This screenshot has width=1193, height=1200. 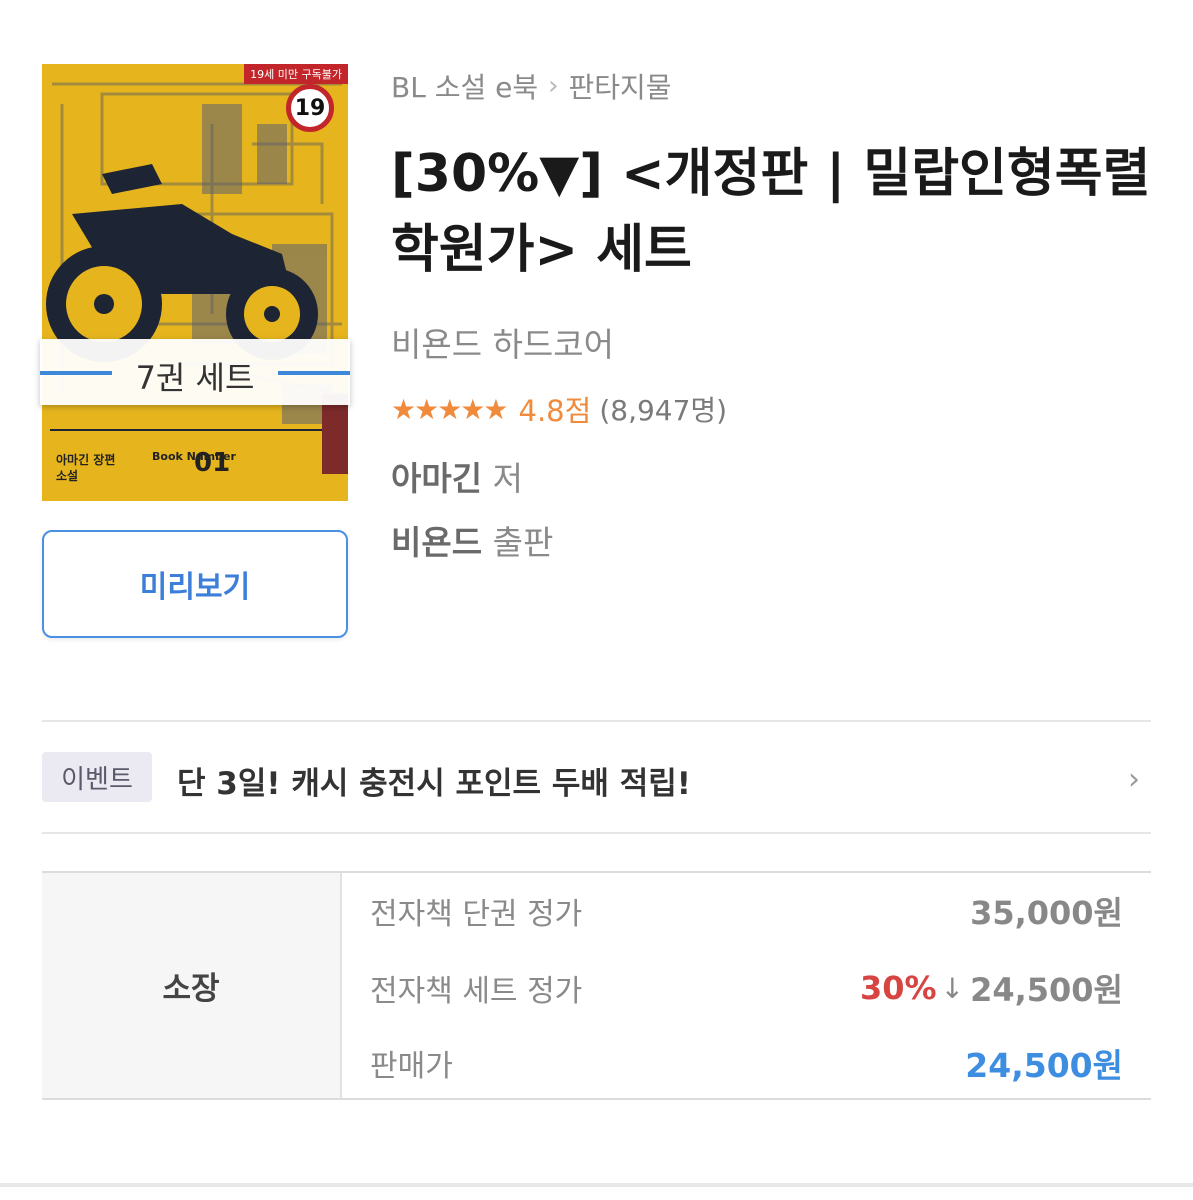 I want to click on price-value: 35,000원, so click(x=1046, y=913).